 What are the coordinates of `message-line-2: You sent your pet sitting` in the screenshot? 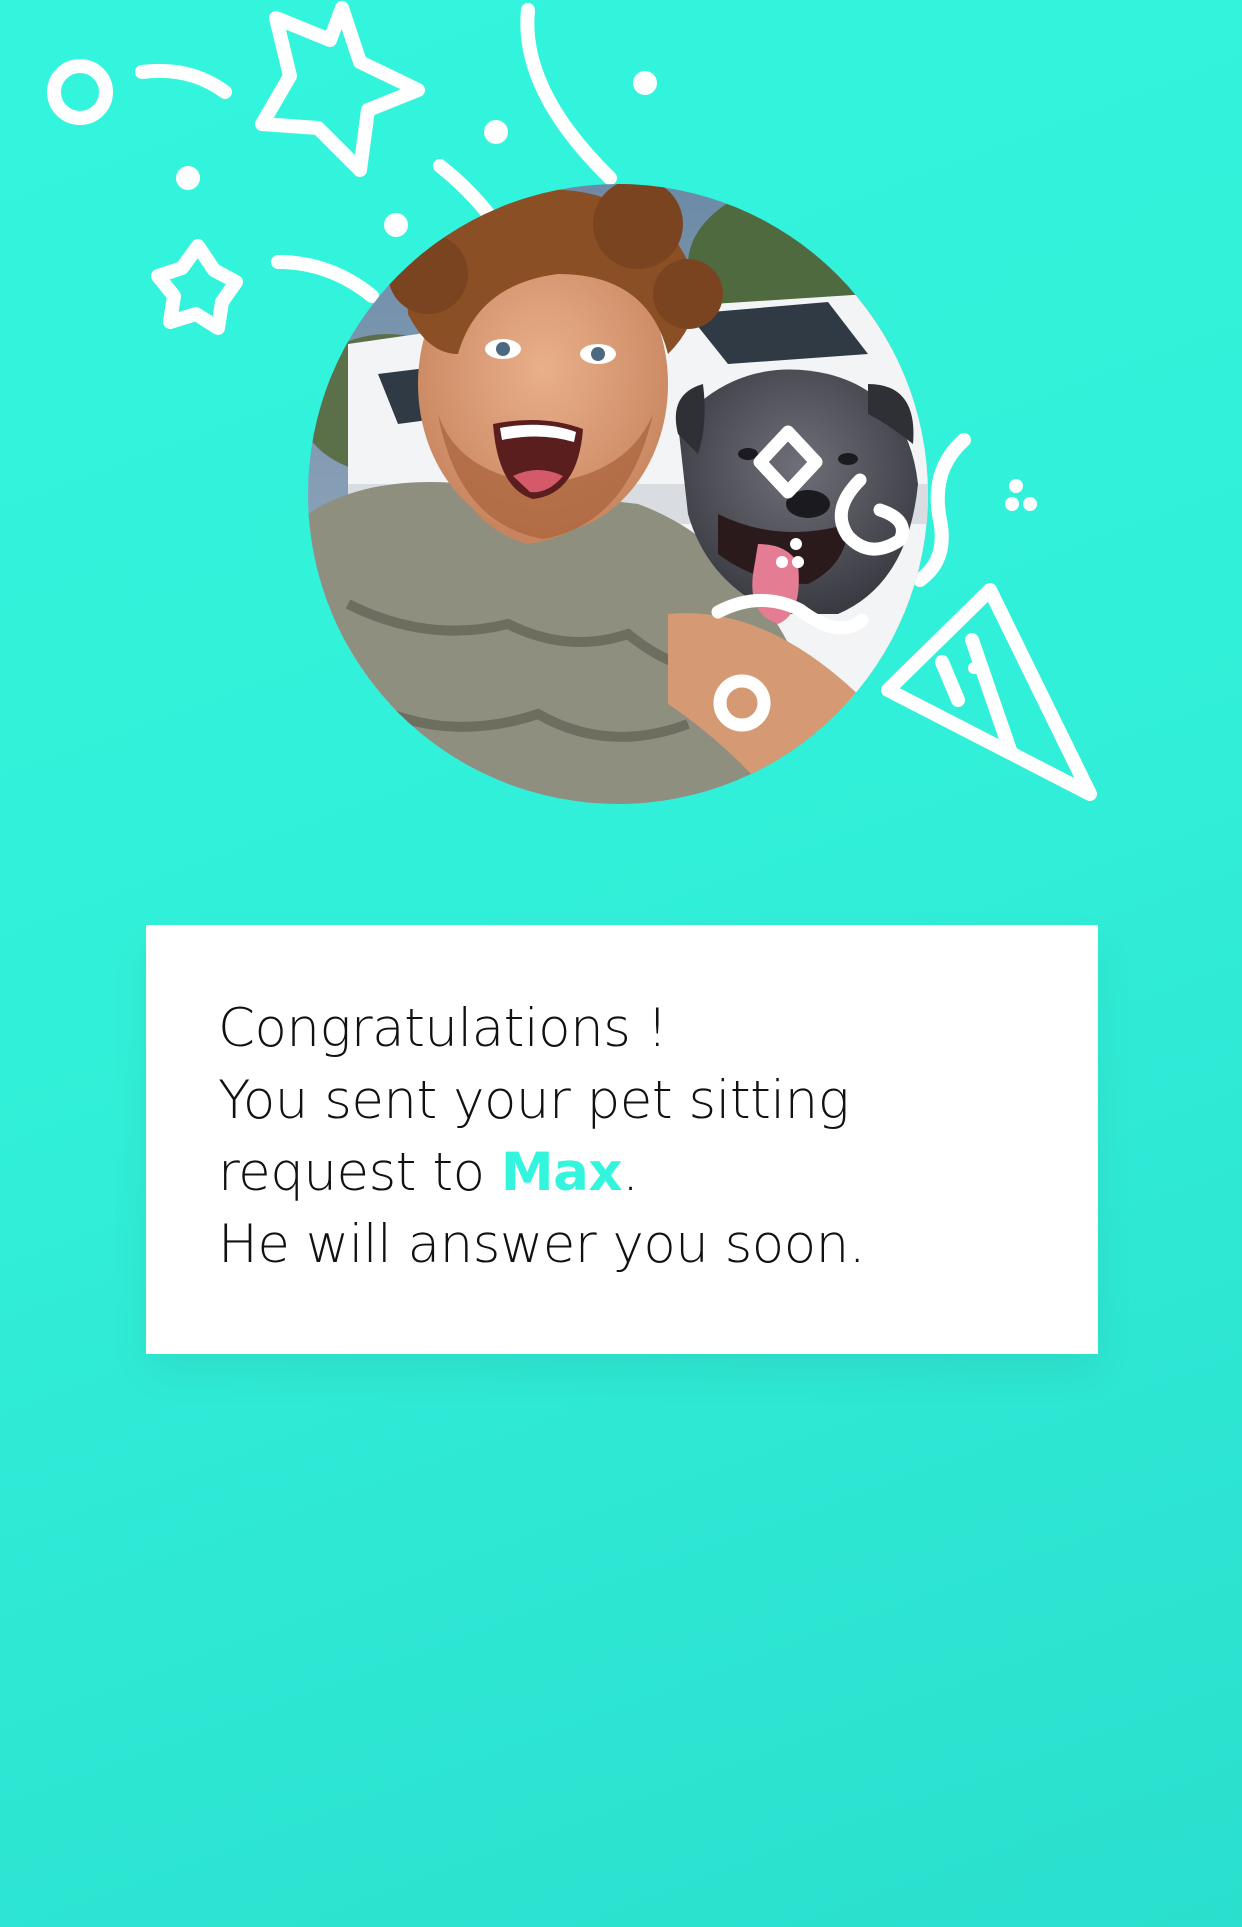 It's located at (534, 1100).